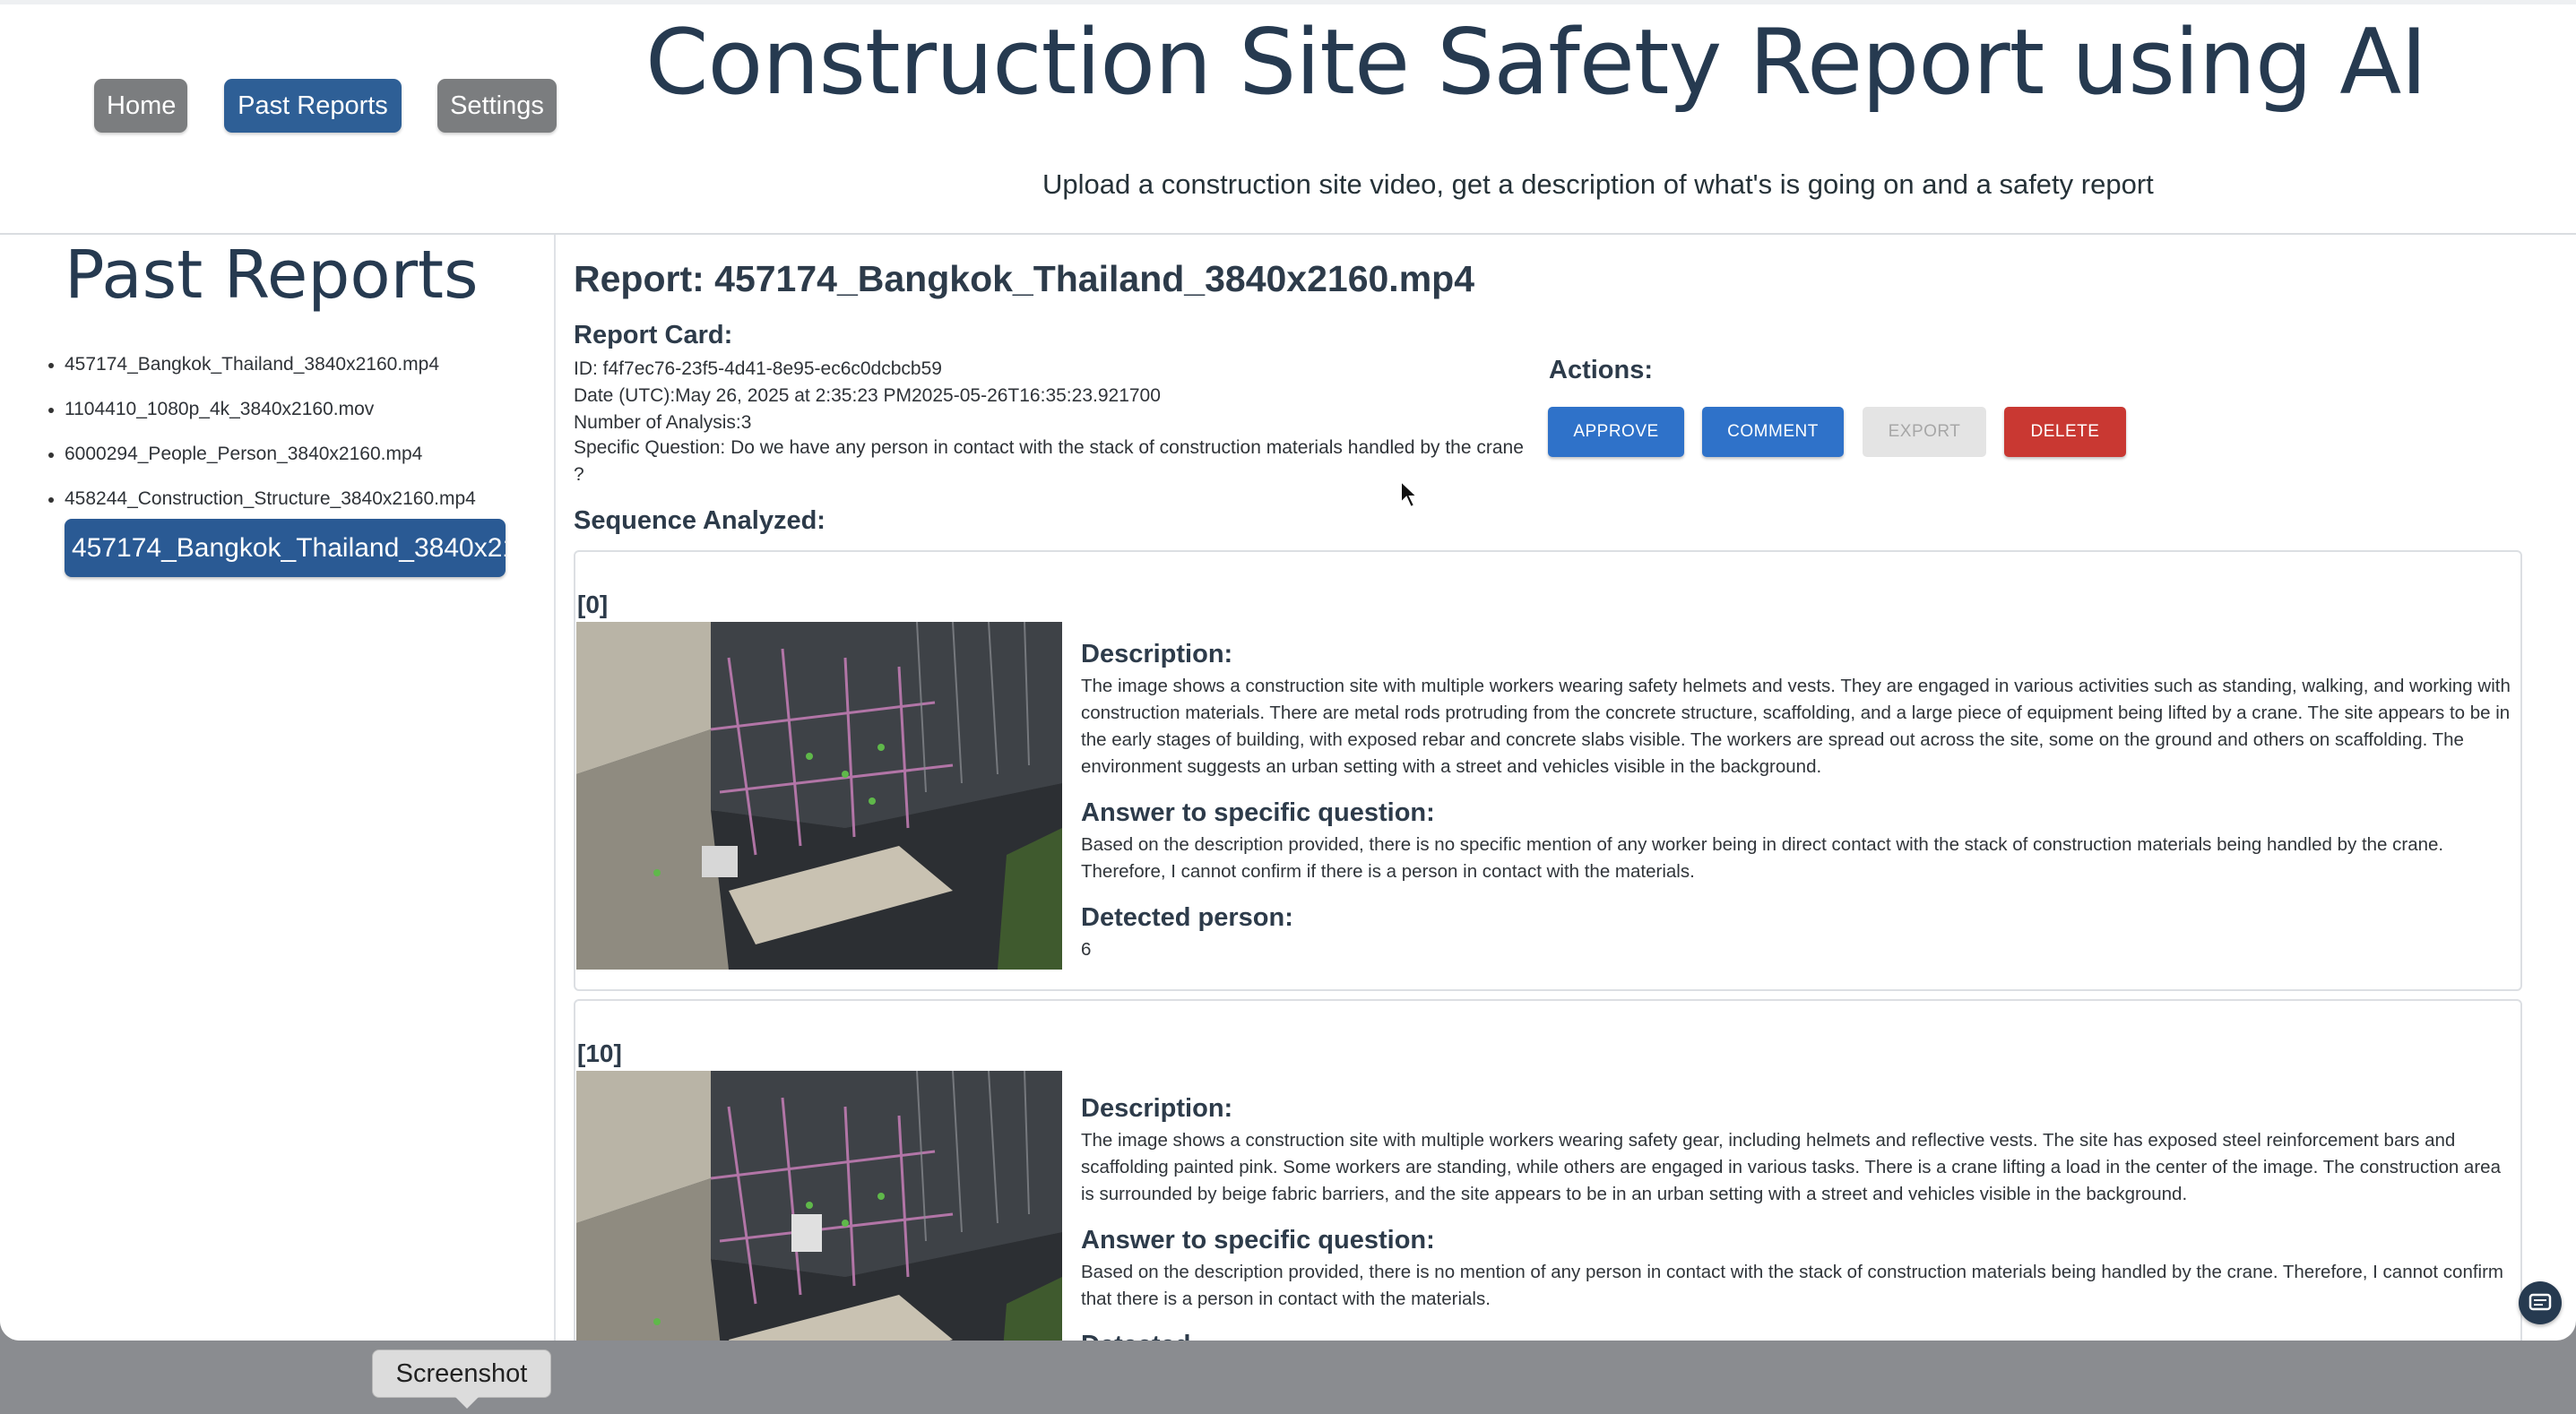 The image size is (2576, 1414). What do you see at coordinates (251, 364) in the screenshot?
I see `report-list-item: 457174_Bangkok_Thailand_3840x2160.mp4` at bounding box center [251, 364].